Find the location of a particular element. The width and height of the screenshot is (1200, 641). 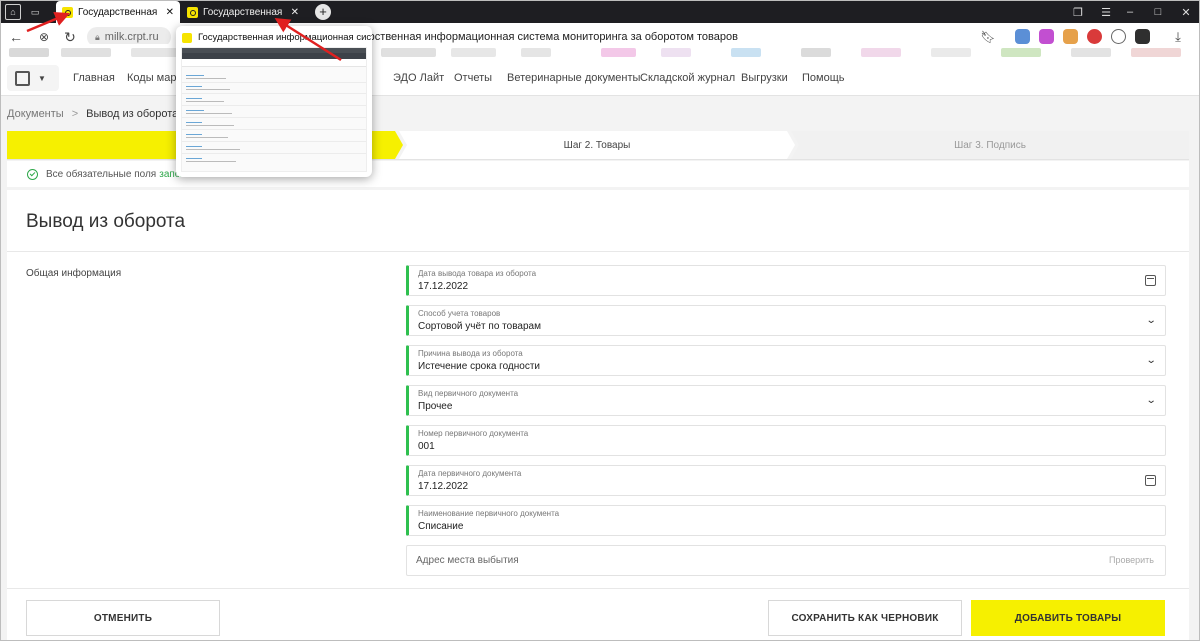

field-label: Вид первичного документа is located at coordinates (468, 393).